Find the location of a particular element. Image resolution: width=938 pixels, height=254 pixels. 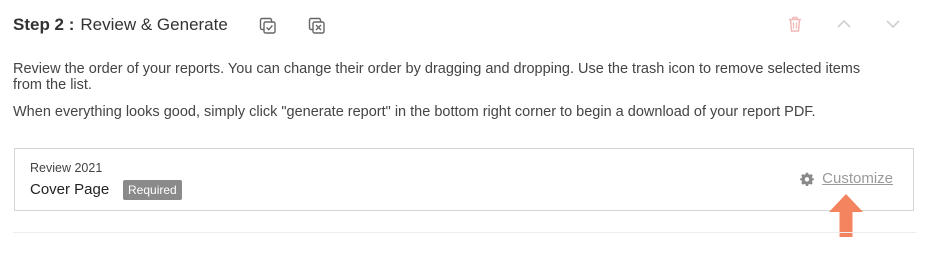

report-item-subtitle: Review 2021 is located at coordinates (66, 168).